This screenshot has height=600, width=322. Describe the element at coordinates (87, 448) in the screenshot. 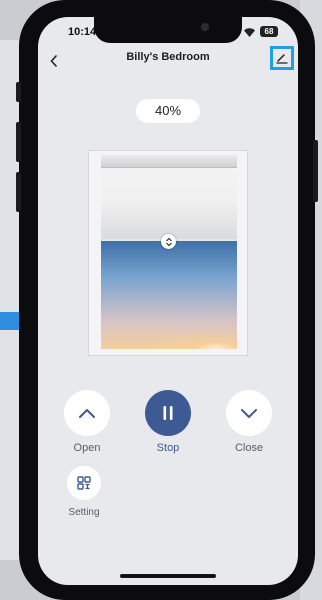

I see `open-label: Open` at that location.